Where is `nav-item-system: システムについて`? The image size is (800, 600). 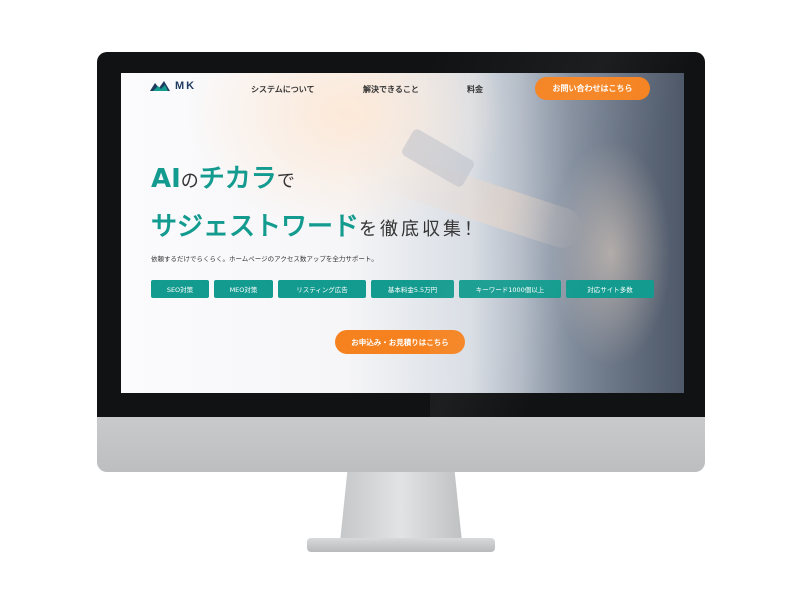
nav-item-system: システムについて is located at coordinates (283, 89).